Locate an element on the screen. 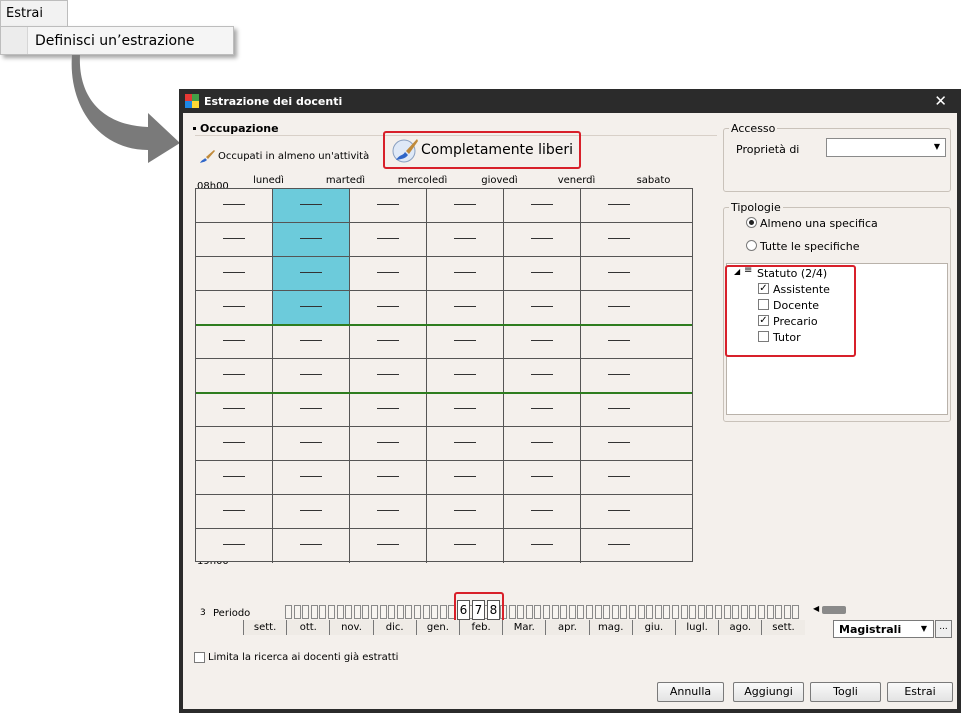  remove-button: Togli is located at coordinates (845, 692).